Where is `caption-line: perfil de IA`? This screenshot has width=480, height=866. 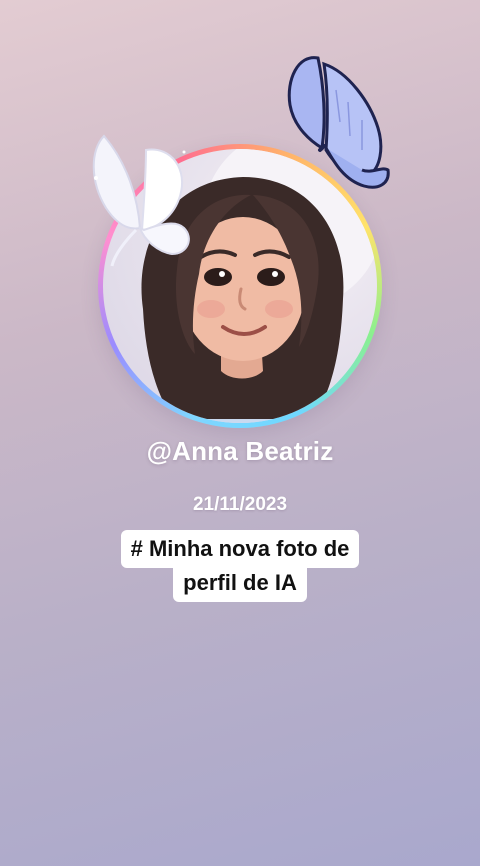 caption-line: perfil de IA is located at coordinates (240, 583).